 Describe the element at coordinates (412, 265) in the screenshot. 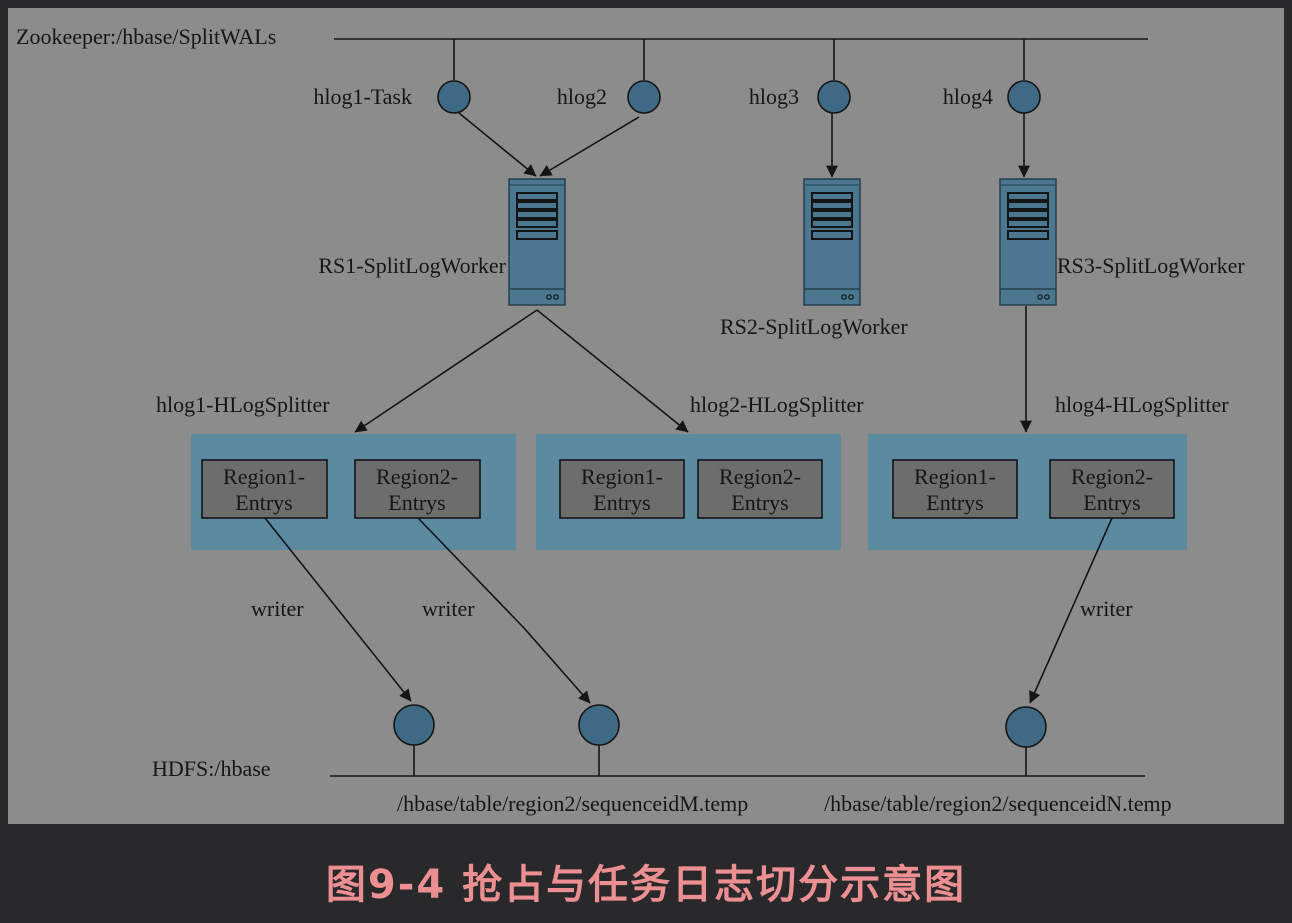

I see `worker-label: RS1-SplitLogWorker` at that location.